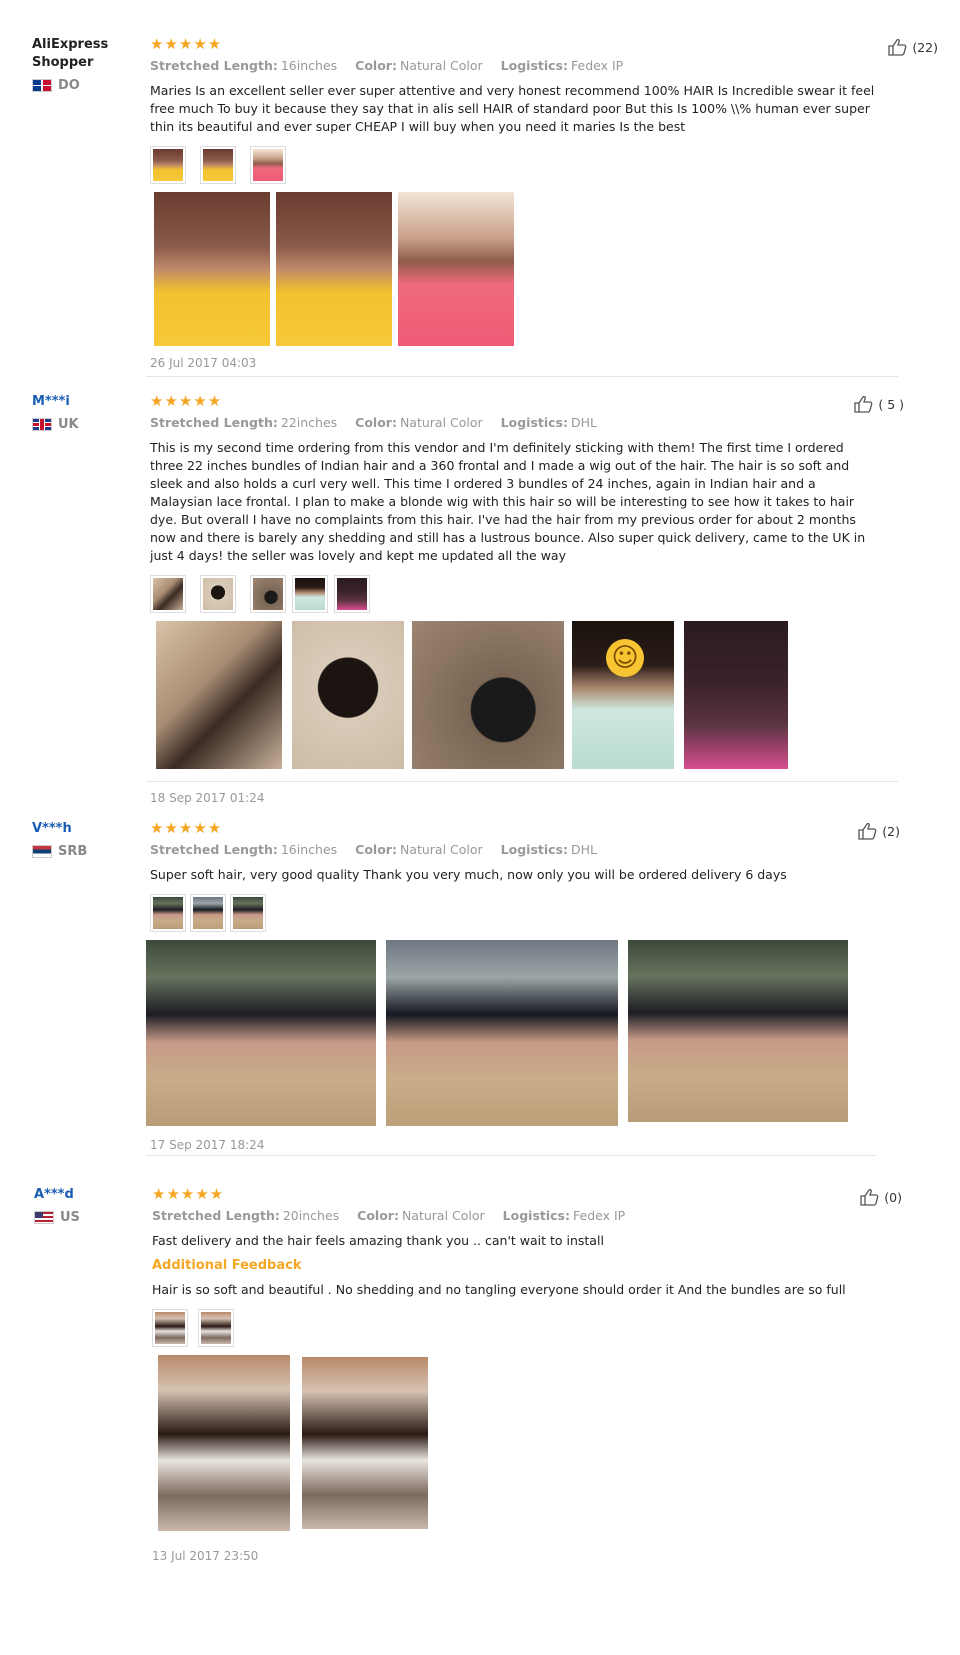 This screenshot has width=960, height=1655. What do you see at coordinates (68, 424) in the screenshot?
I see `country-code: UK` at bounding box center [68, 424].